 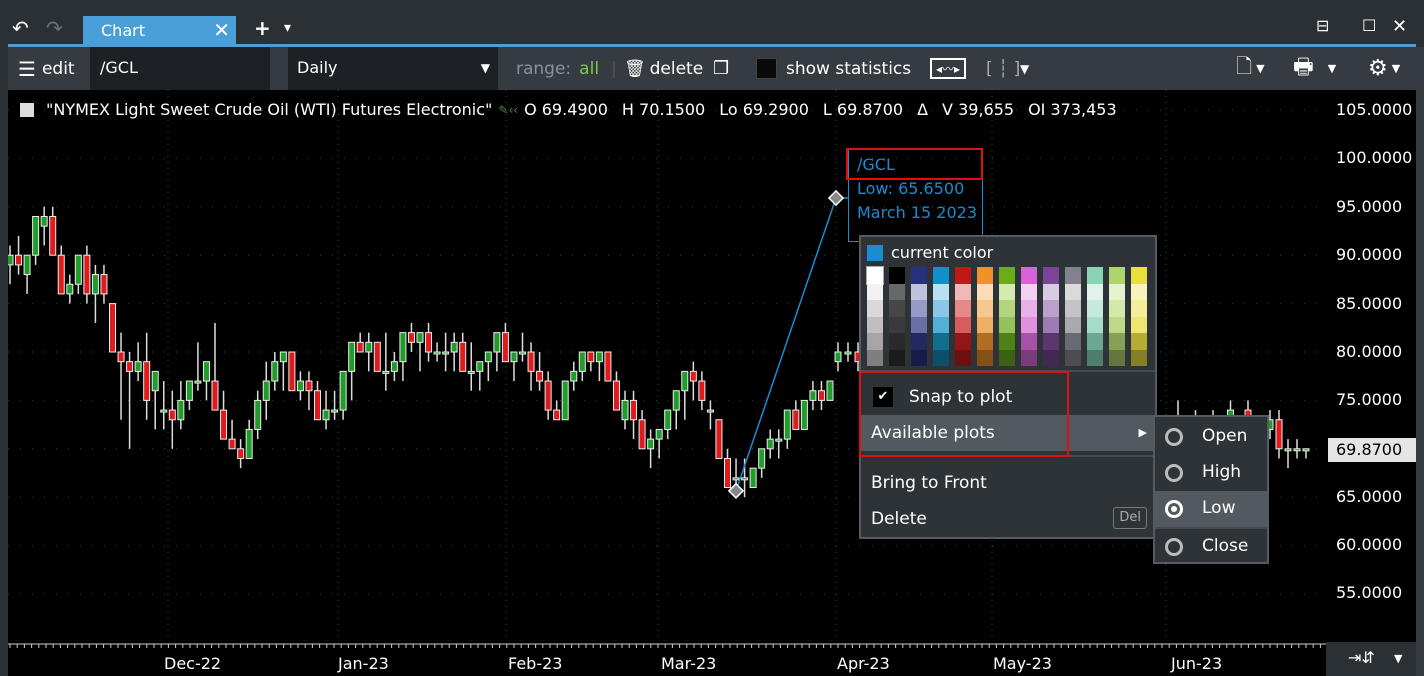 What do you see at coordinates (1211, 437) in the screenshot?
I see `plot-option-open: Open` at bounding box center [1211, 437].